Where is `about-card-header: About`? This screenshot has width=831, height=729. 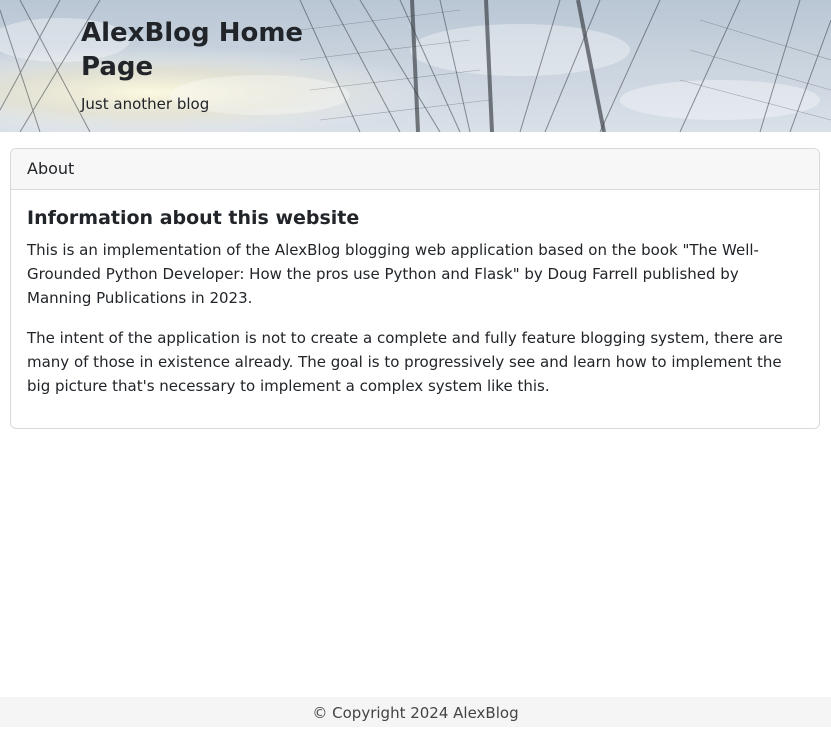
about-card-header: About is located at coordinates (415, 169).